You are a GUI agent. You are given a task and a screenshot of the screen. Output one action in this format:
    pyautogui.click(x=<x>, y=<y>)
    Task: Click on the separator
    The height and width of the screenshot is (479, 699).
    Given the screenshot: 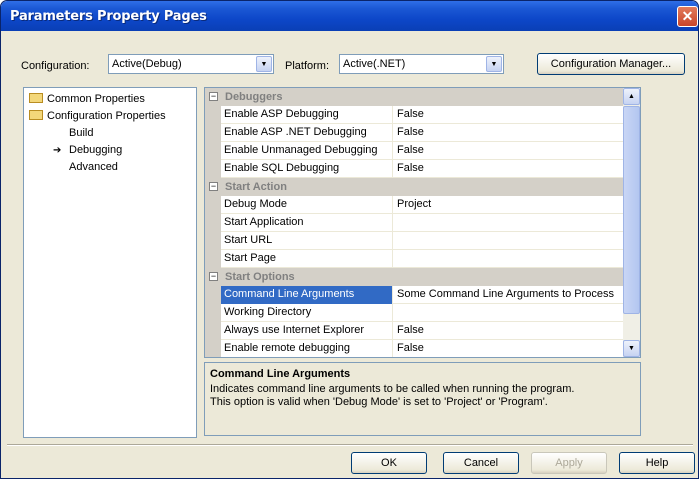 What is the action you would take?
    pyautogui.click(x=350, y=445)
    